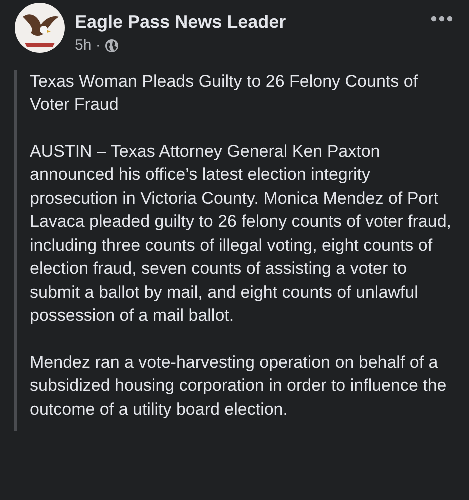  What do you see at coordinates (40, 28) in the screenshot?
I see `eagle-logo-avatar-icon` at bounding box center [40, 28].